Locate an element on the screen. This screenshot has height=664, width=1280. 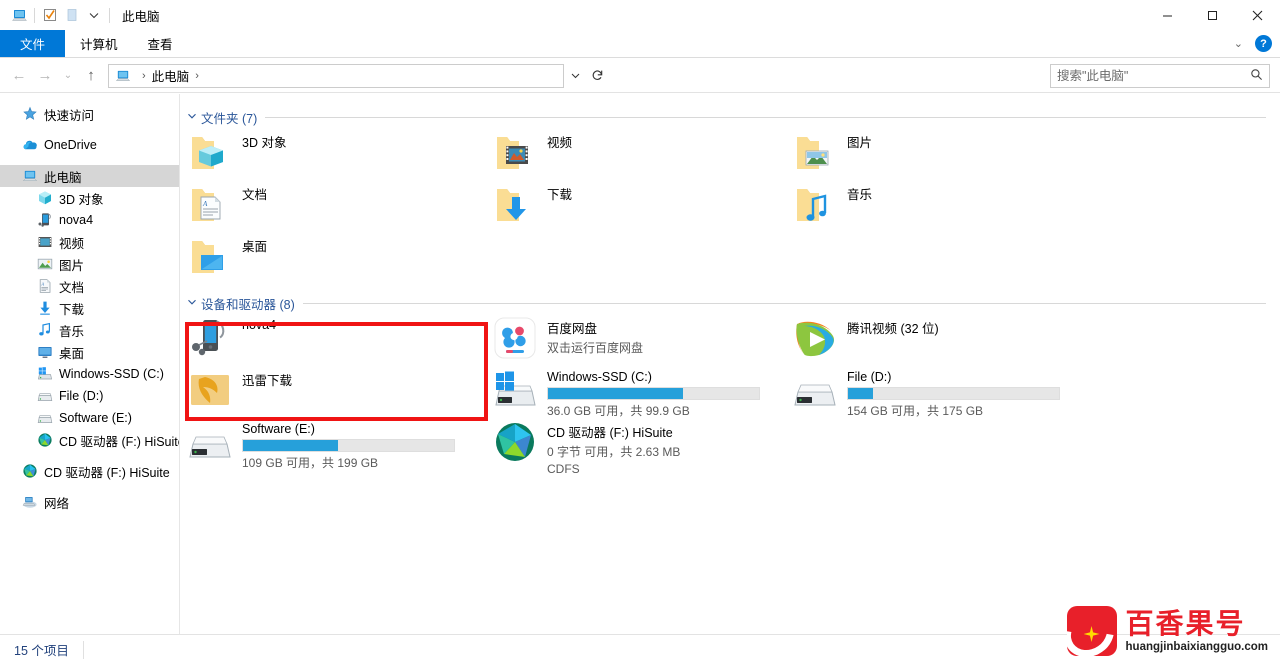
tab-view: 查看 is located at coordinates (160, 43).